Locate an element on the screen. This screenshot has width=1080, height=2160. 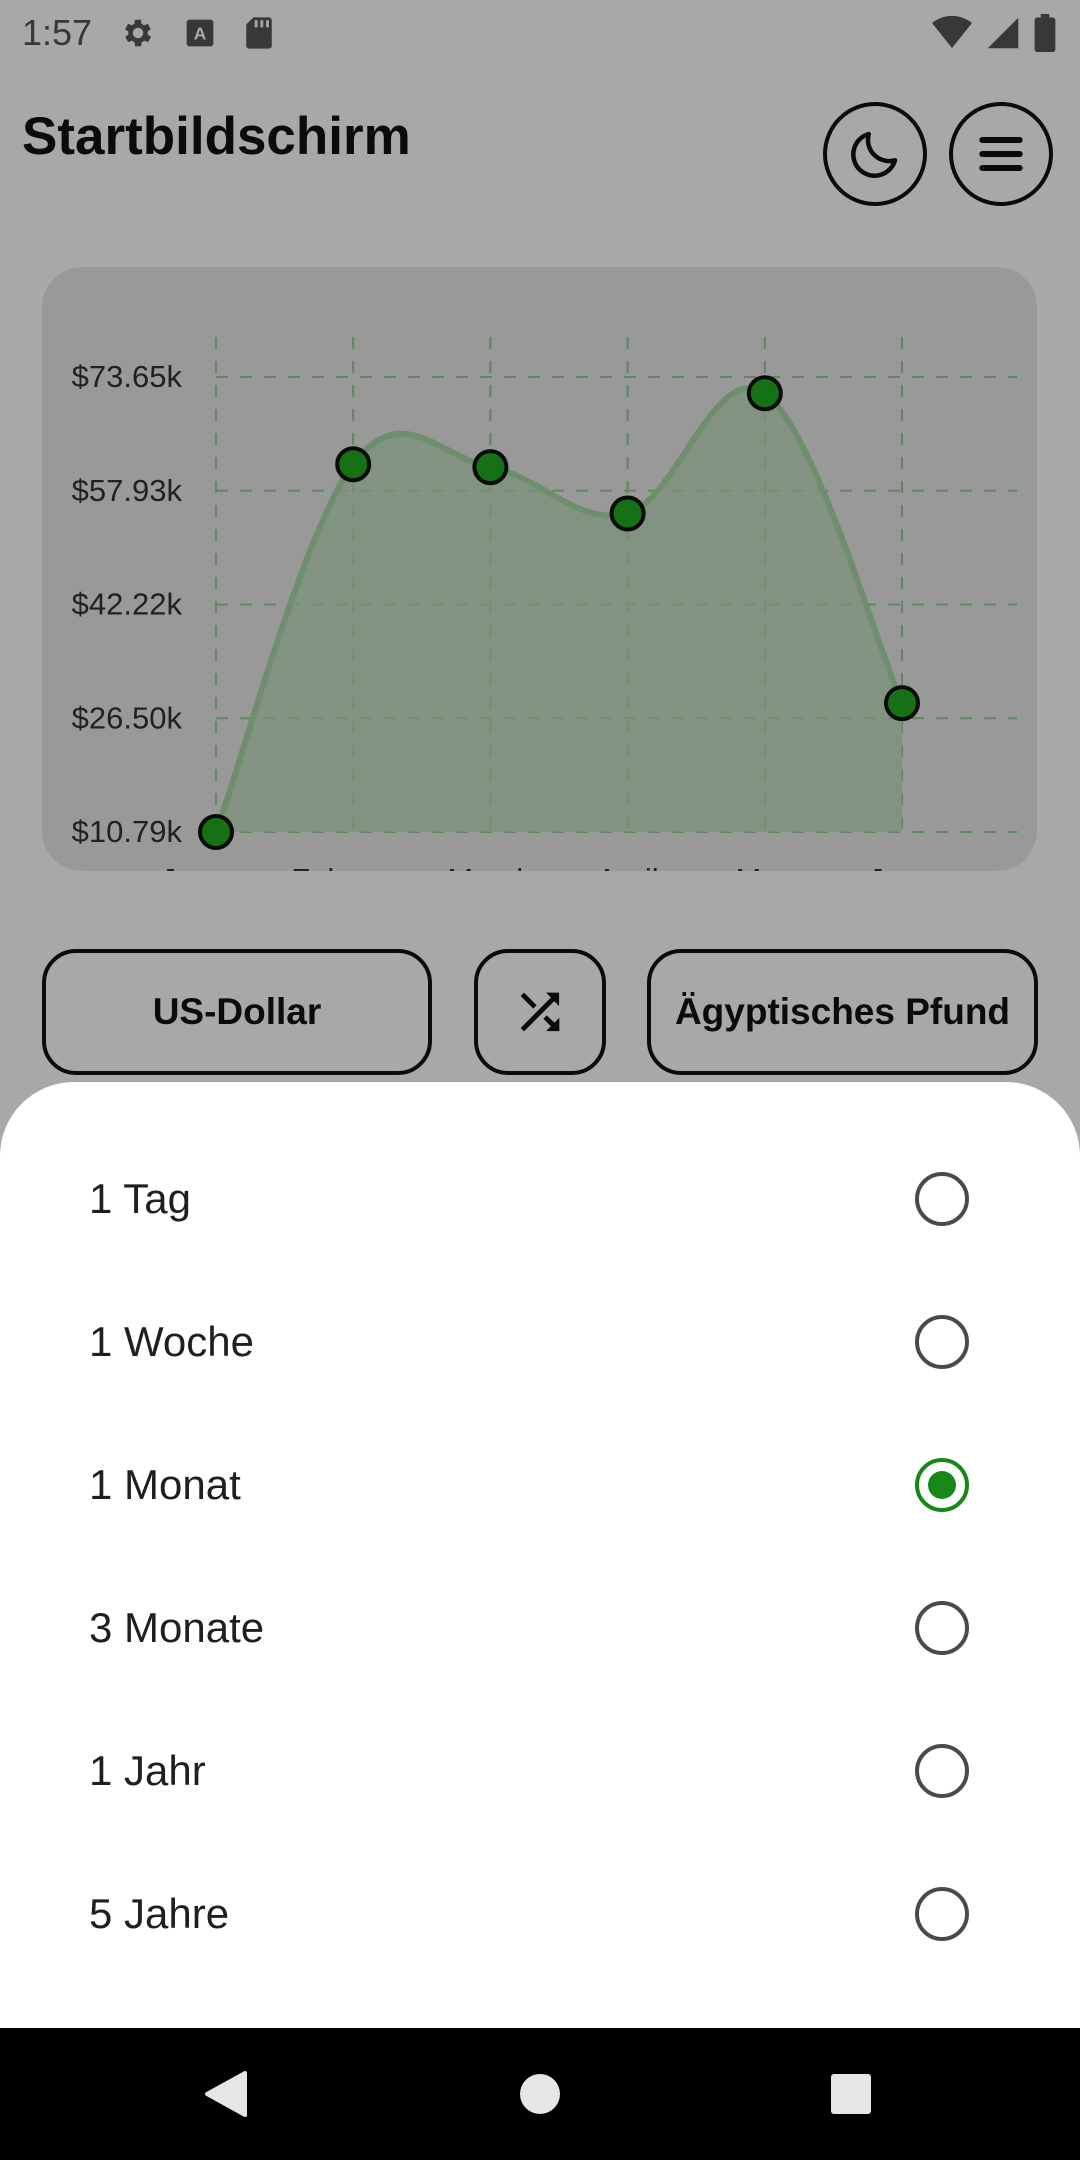
nav-back-button is located at coordinates (226, 2094).